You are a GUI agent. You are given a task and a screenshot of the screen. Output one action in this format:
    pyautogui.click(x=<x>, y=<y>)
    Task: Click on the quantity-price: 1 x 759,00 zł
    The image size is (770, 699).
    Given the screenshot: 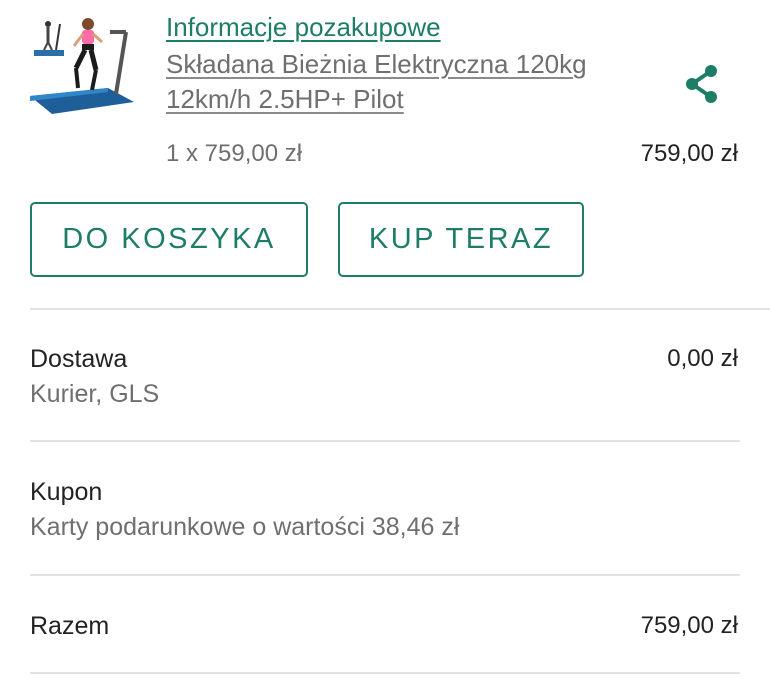 What is the action you would take?
    pyautogui.click(x=234, y=153)
    